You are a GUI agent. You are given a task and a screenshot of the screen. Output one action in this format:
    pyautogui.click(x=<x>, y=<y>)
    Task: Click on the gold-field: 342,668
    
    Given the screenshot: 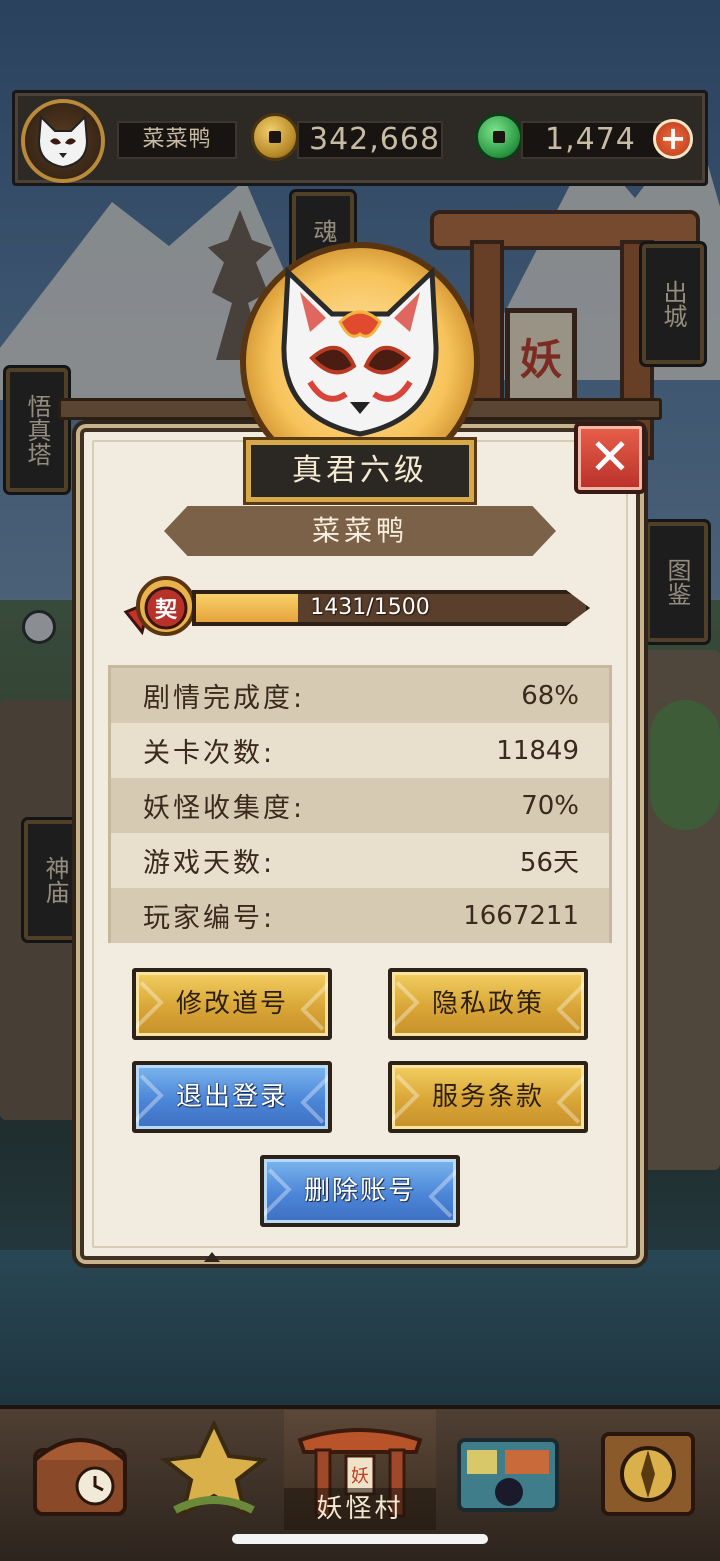 What is the action you would take?
    pyautogui.click(x=370, y=140)
    